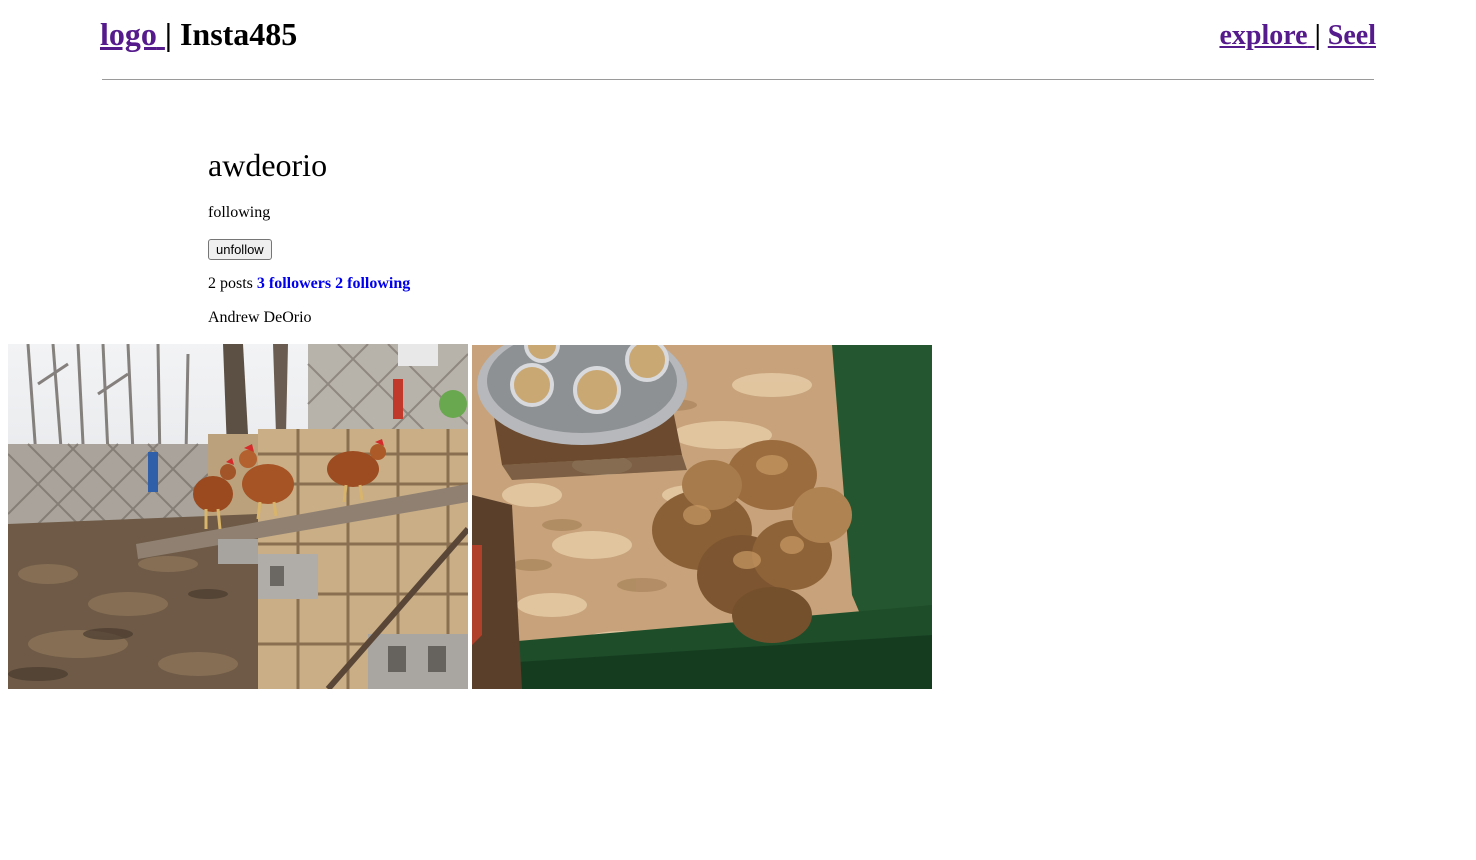 The image size is (1476, 860). Describe the element at coordinates (132, 34) in the screenshot. I see `logo-link: logo` at that location.